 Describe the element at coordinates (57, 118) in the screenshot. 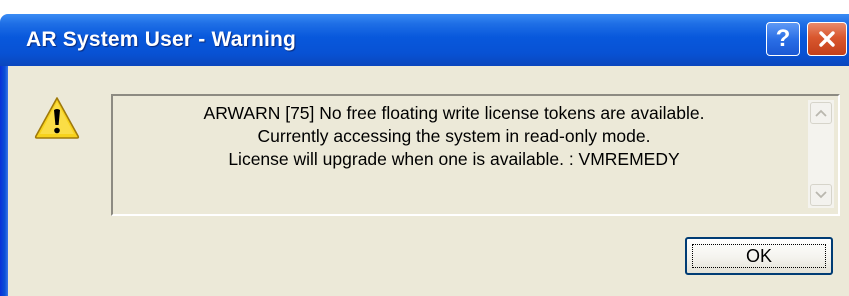

I see `warning-icon` at that location.